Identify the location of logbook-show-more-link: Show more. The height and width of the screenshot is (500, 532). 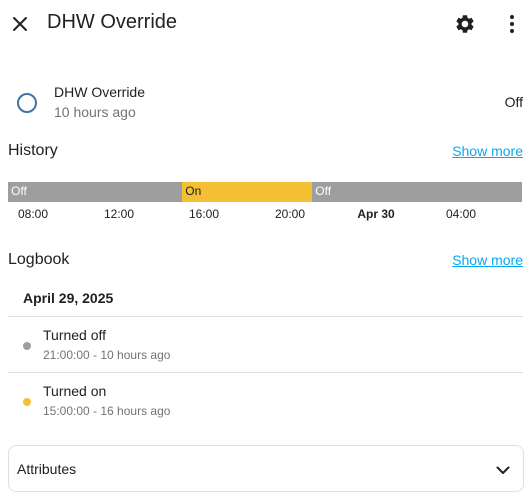
(487, 260).